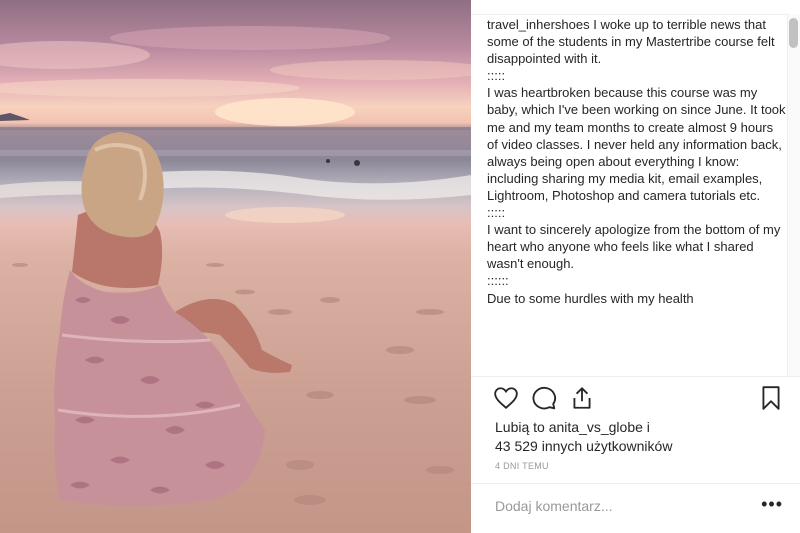 This screenshot has height=533, width=800. Describe the element at coordinates (772, 504) in the screenshot. I see `more-options-icon: •••` at that location.